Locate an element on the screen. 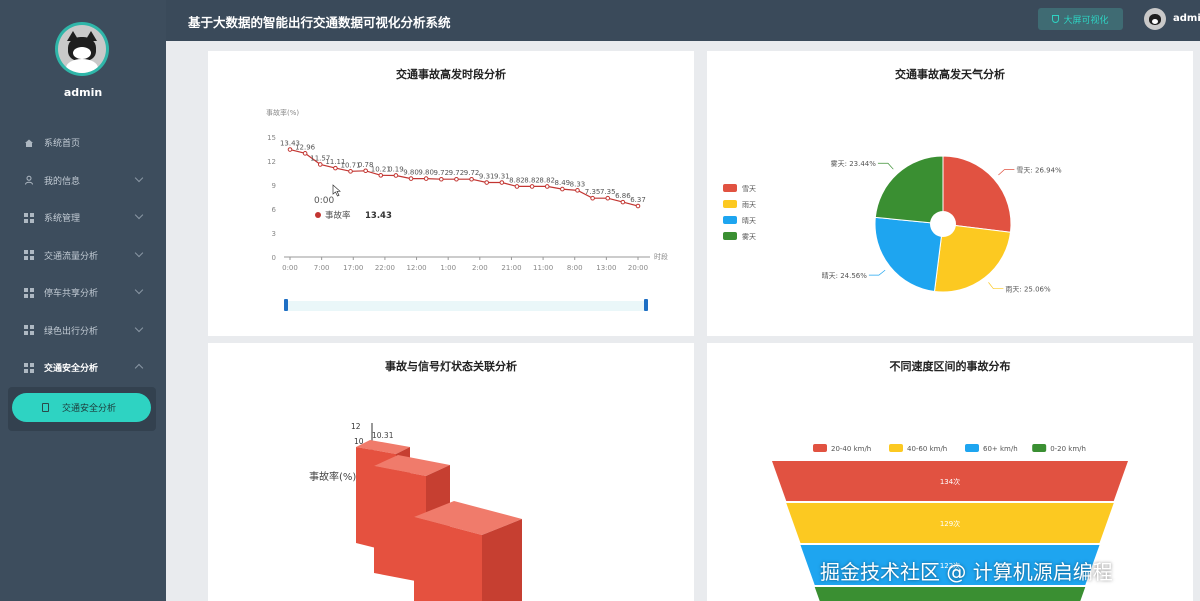 Image resolution: width=1200 pixels, height=601 pixels. home-icon is located at coordinates (29, 143).